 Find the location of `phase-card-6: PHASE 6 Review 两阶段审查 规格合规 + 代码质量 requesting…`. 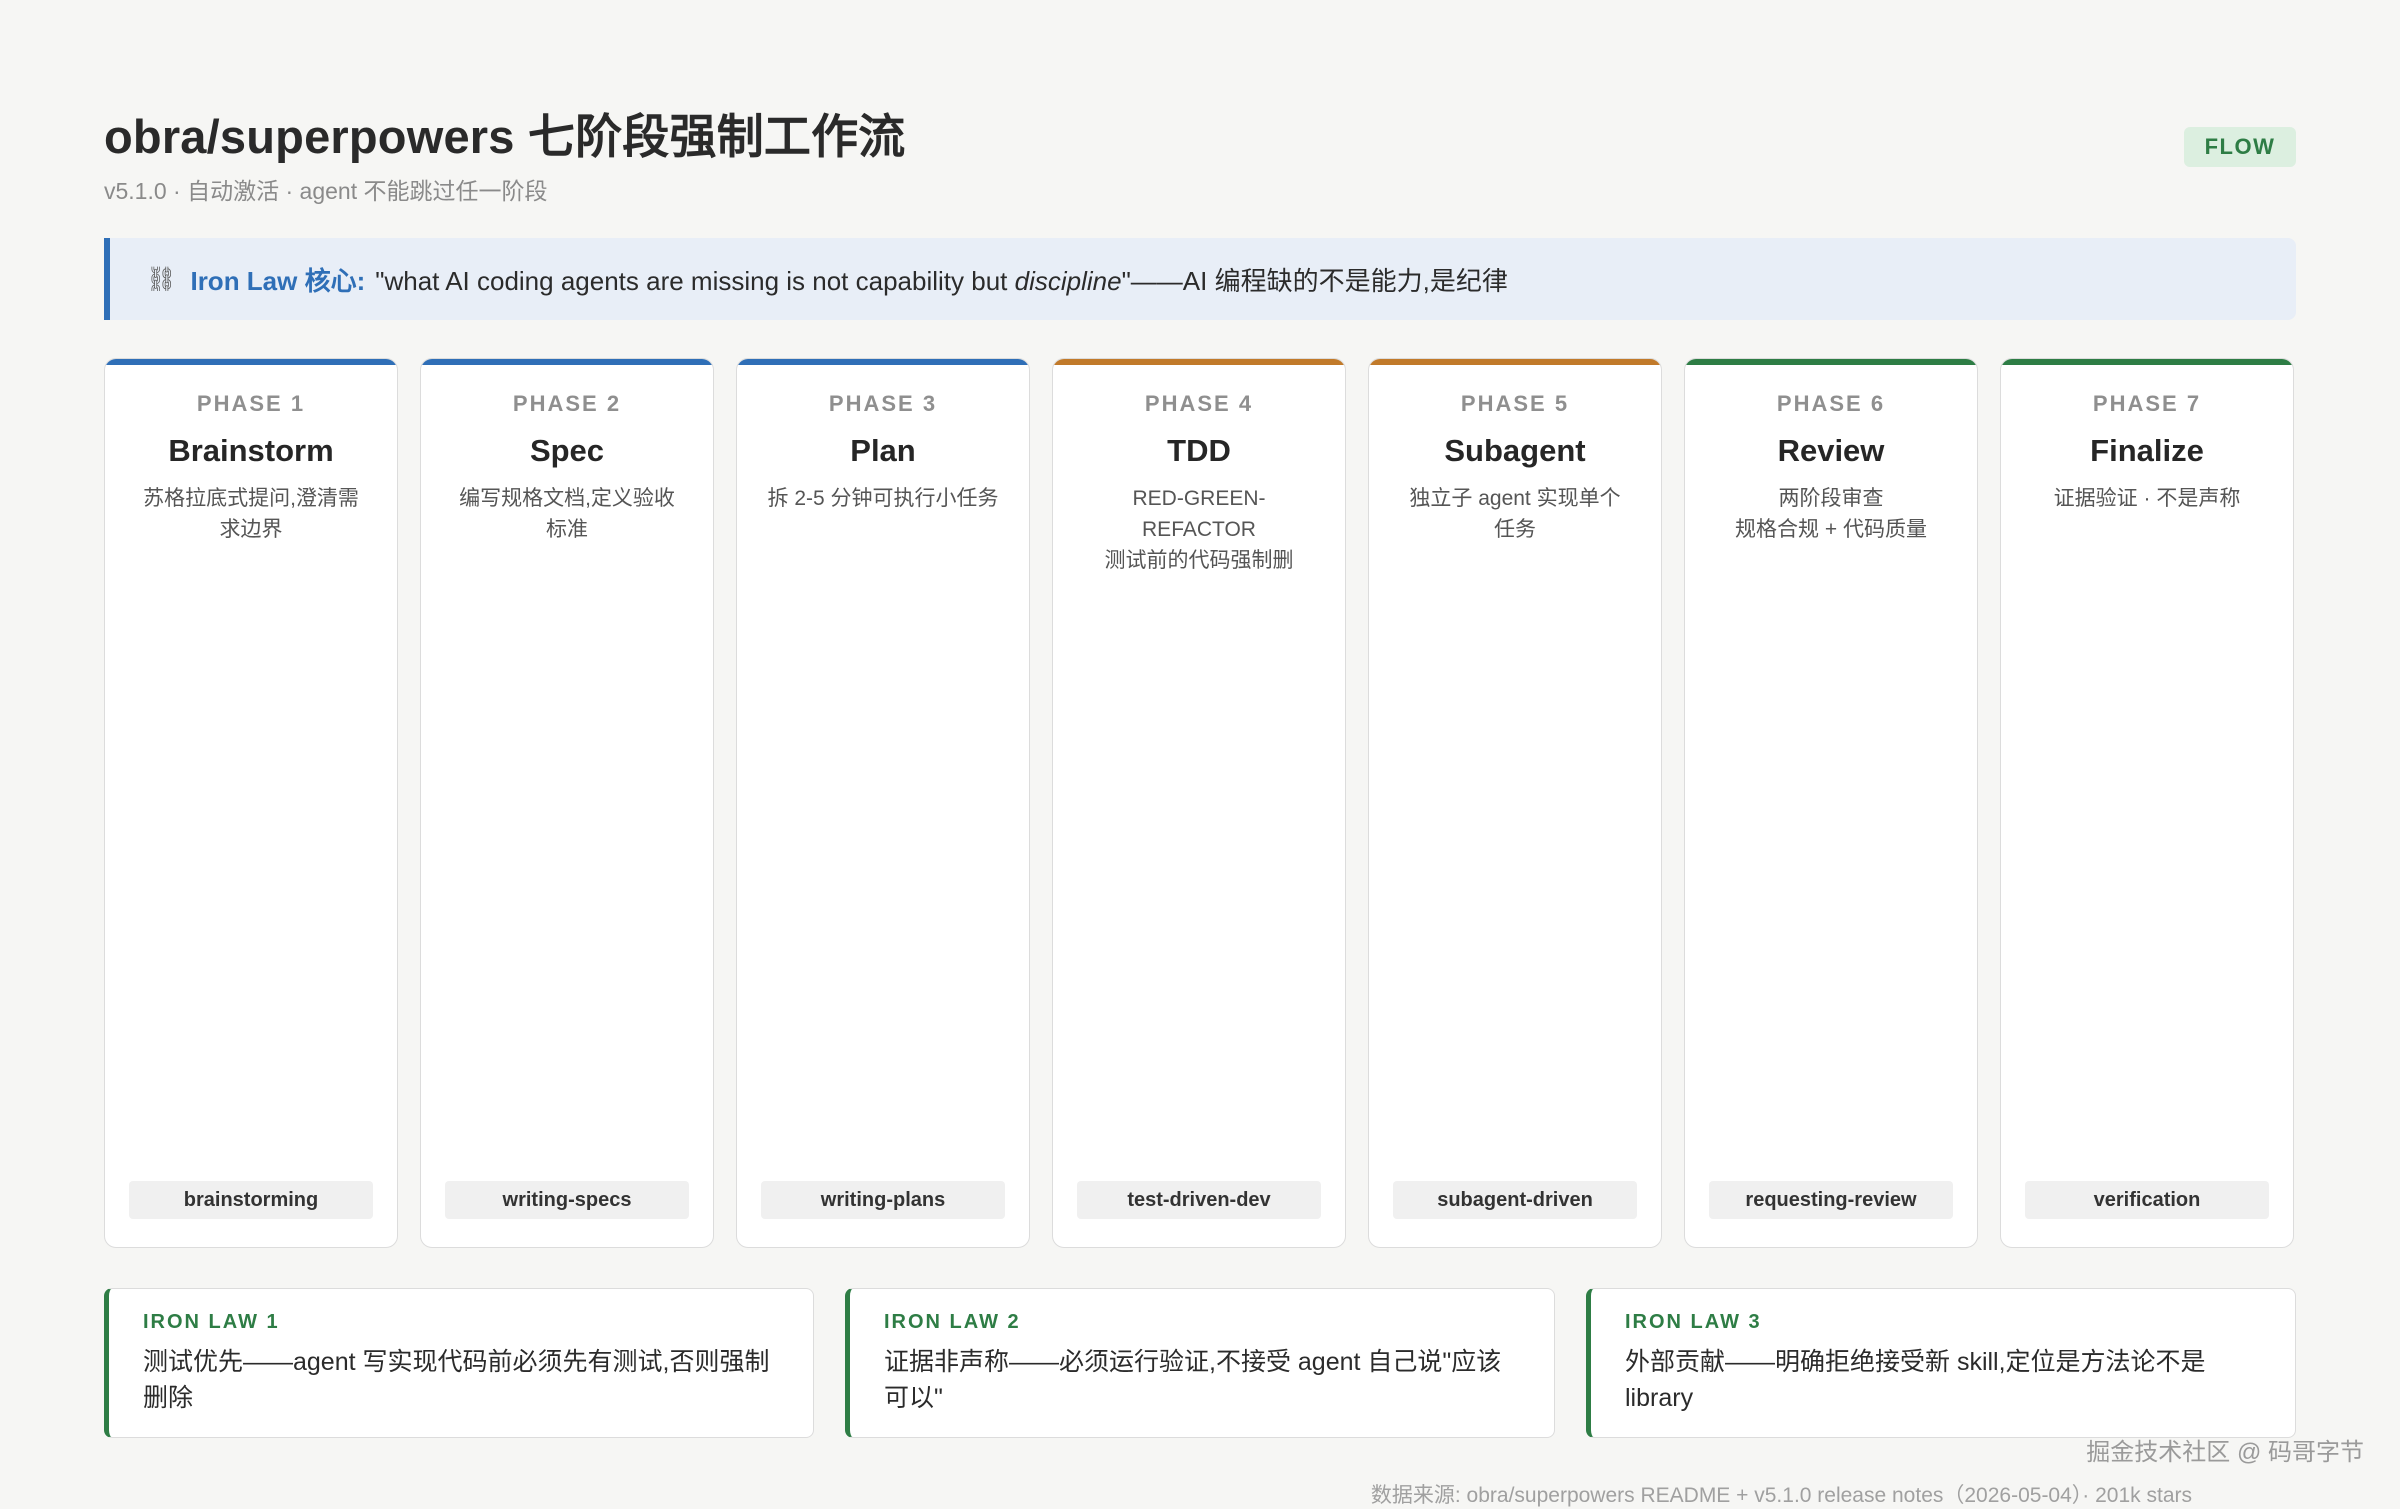

phase-card-6: PHASE 6 Review 两阶段审查 规格合规 + 代码质量 requesting… is located at coordinates (1831, 803).